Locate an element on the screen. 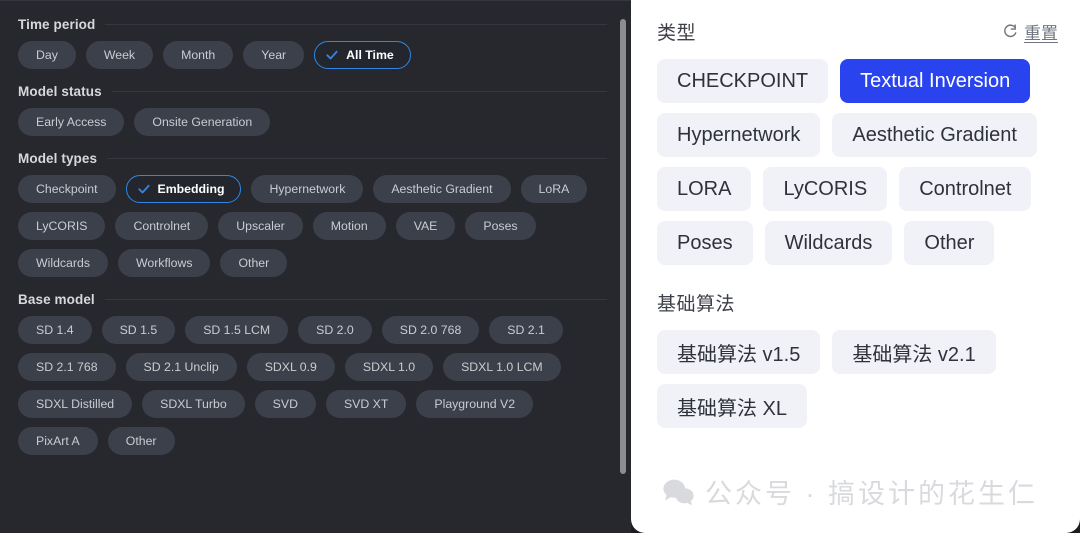 The image size is (1080, 533). filter-chip: SD 1.5 LCM is located at coordinates (237, 330).